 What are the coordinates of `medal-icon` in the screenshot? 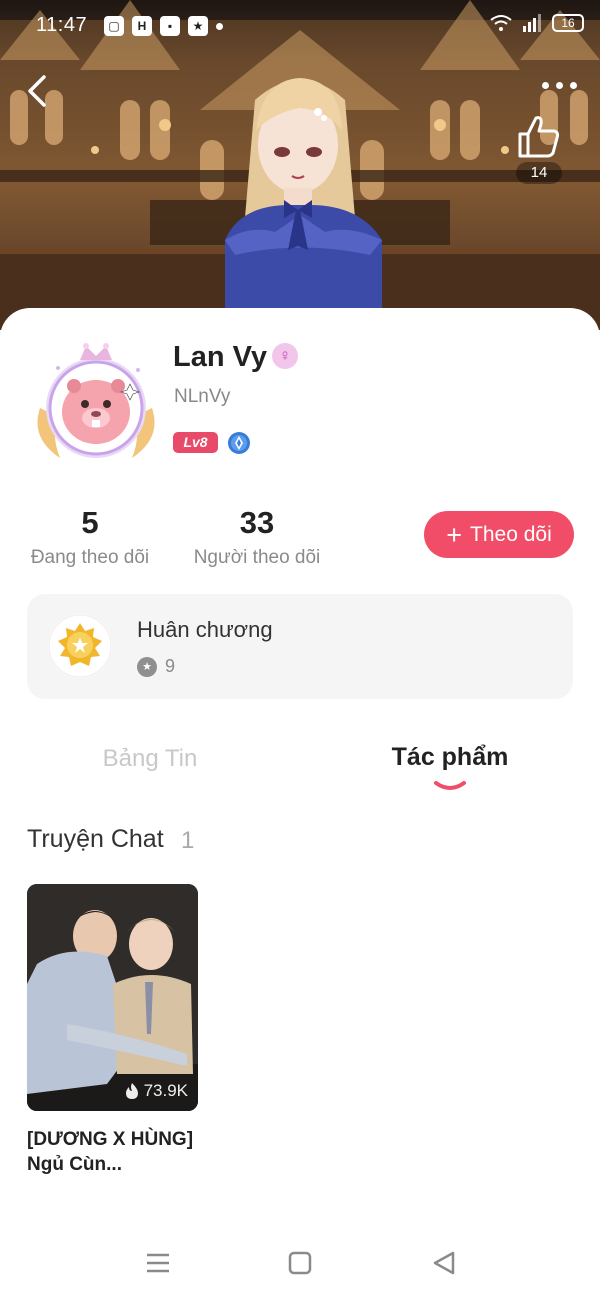 It's located at (80, 646).